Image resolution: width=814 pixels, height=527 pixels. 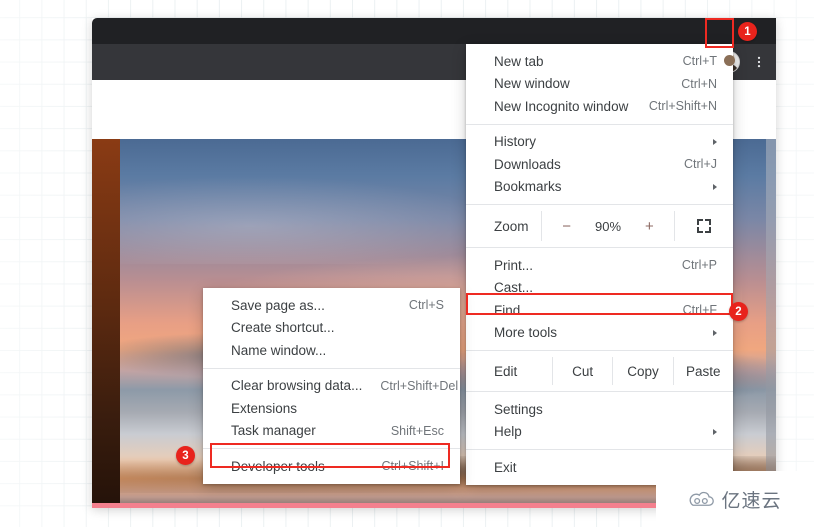 What do you see at coordinates (700, 164) in the screenshot?
I see `menu-item-shortcut: Ctrl+J` at bounding box center [700, 164].